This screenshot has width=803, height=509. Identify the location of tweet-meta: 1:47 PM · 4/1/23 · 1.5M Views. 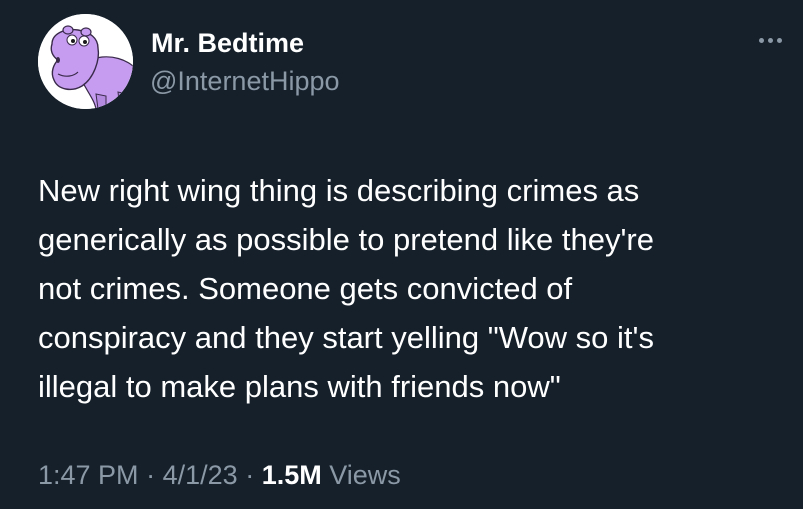
(219, 475).